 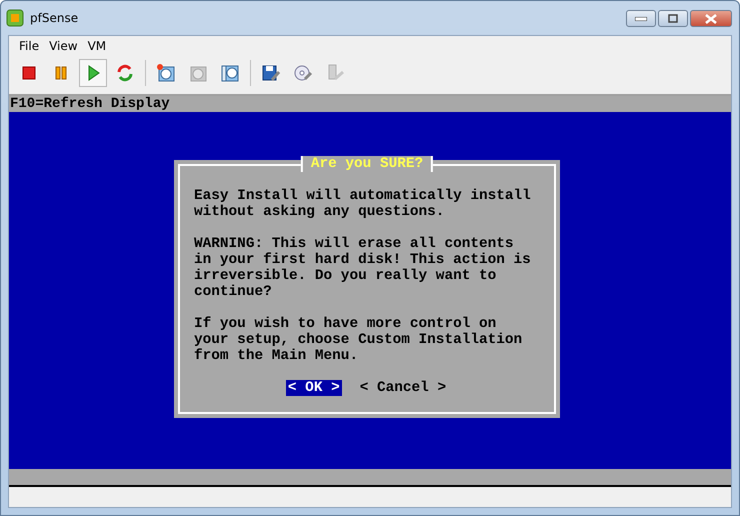 I want to click on menu-item: File, so click(x=29, y=48).